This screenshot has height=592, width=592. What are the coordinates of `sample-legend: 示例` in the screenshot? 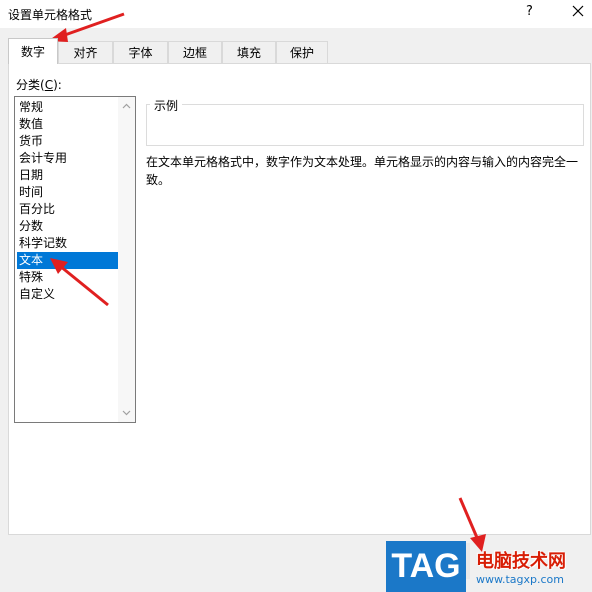 It's located at (166, 105).